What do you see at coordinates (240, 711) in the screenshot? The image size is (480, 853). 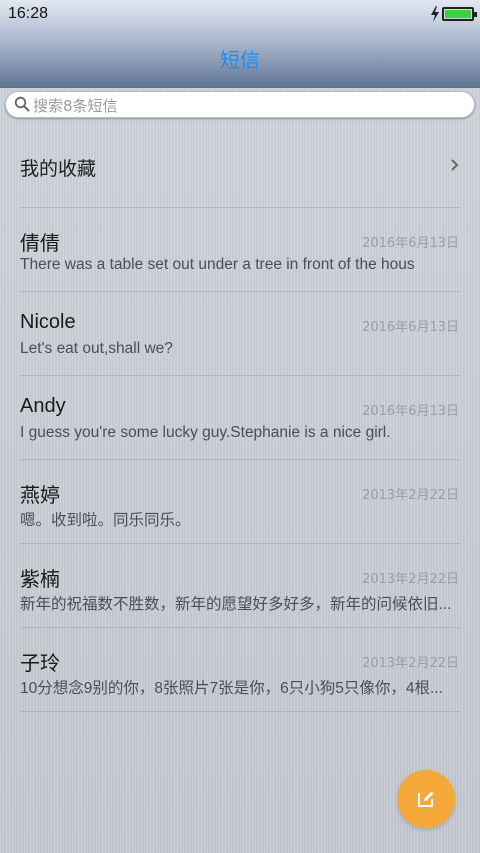 I see `divider` at bounding box center [240, 711].